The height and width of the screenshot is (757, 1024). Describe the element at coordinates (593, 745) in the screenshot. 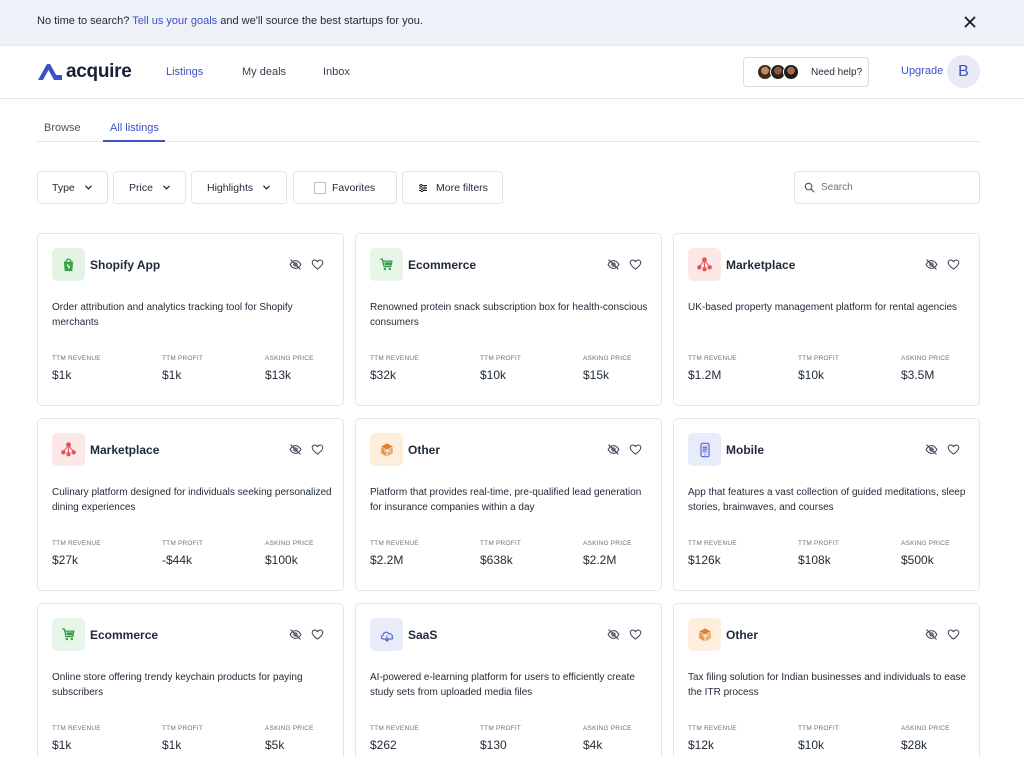

I see `asking-price-value: $4k` at that location.